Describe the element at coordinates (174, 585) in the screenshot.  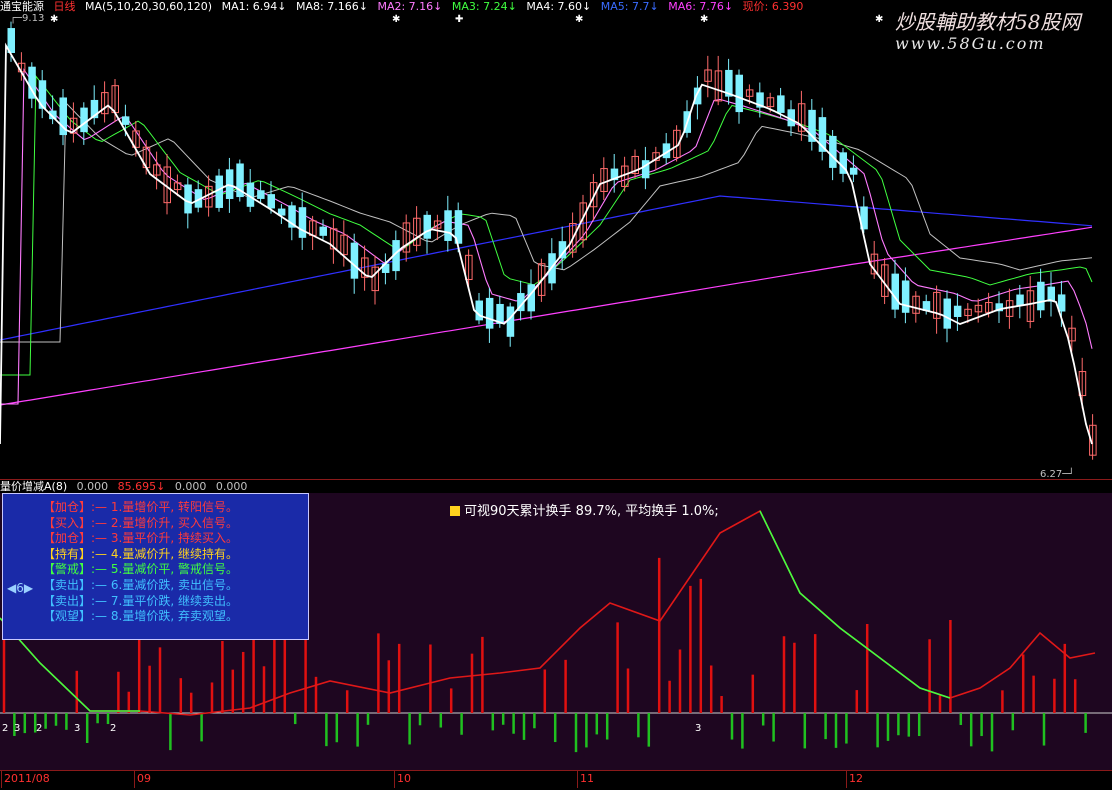
I see `legend-text: 6.量减价跌, 卖出信号。` at that location.